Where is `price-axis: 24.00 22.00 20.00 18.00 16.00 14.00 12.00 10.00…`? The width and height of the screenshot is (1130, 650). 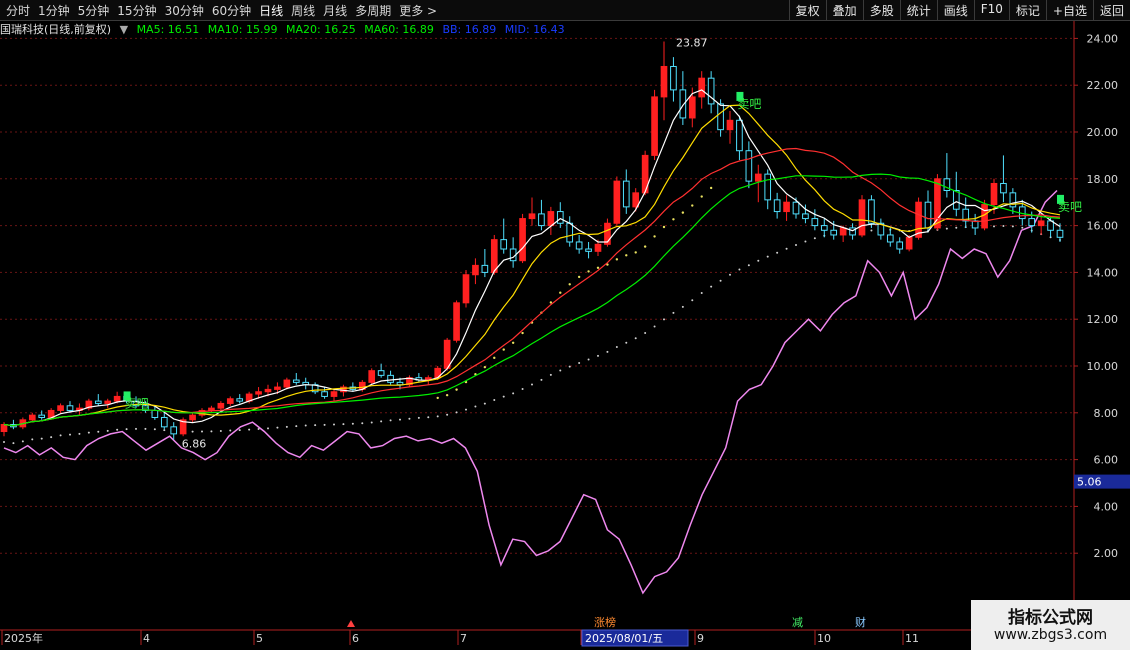 price-axis: 24.00 22.00 20.00 18.00 16.00 14.00 12.00 10.00… is located at coordinates (1096, 325).